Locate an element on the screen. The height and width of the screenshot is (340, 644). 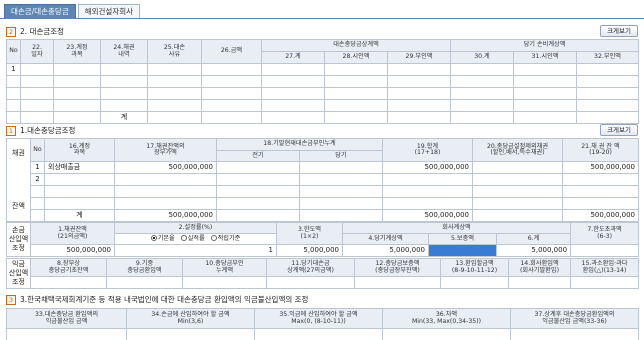
current-amount-input: 5,000,000 is located at coordinates (385, 250).